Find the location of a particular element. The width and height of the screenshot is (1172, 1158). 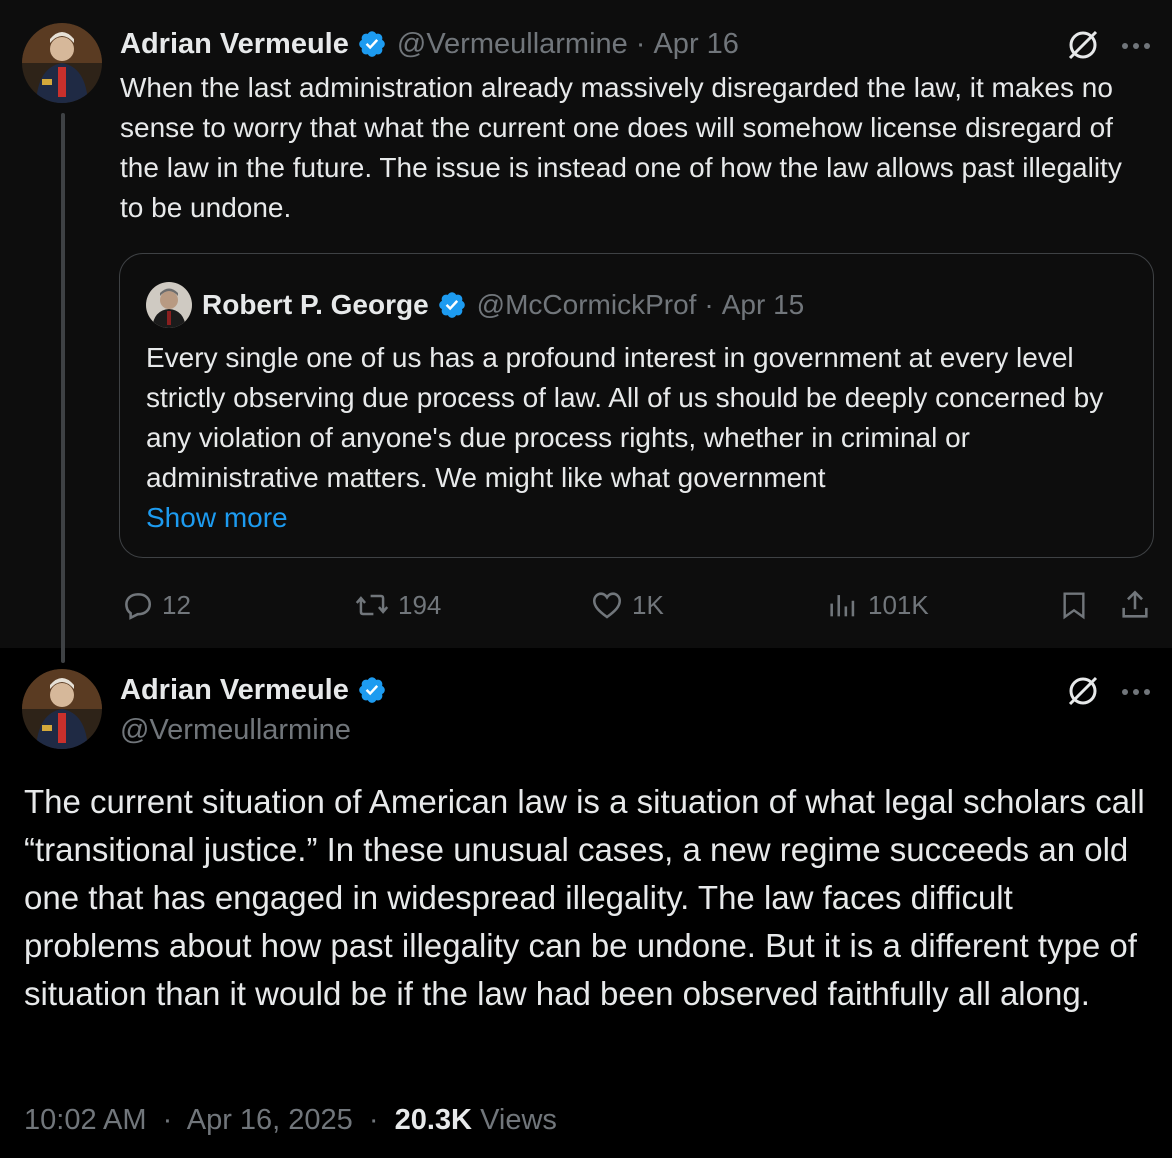

bookmark-icon is located at coordinates (1074, 606).